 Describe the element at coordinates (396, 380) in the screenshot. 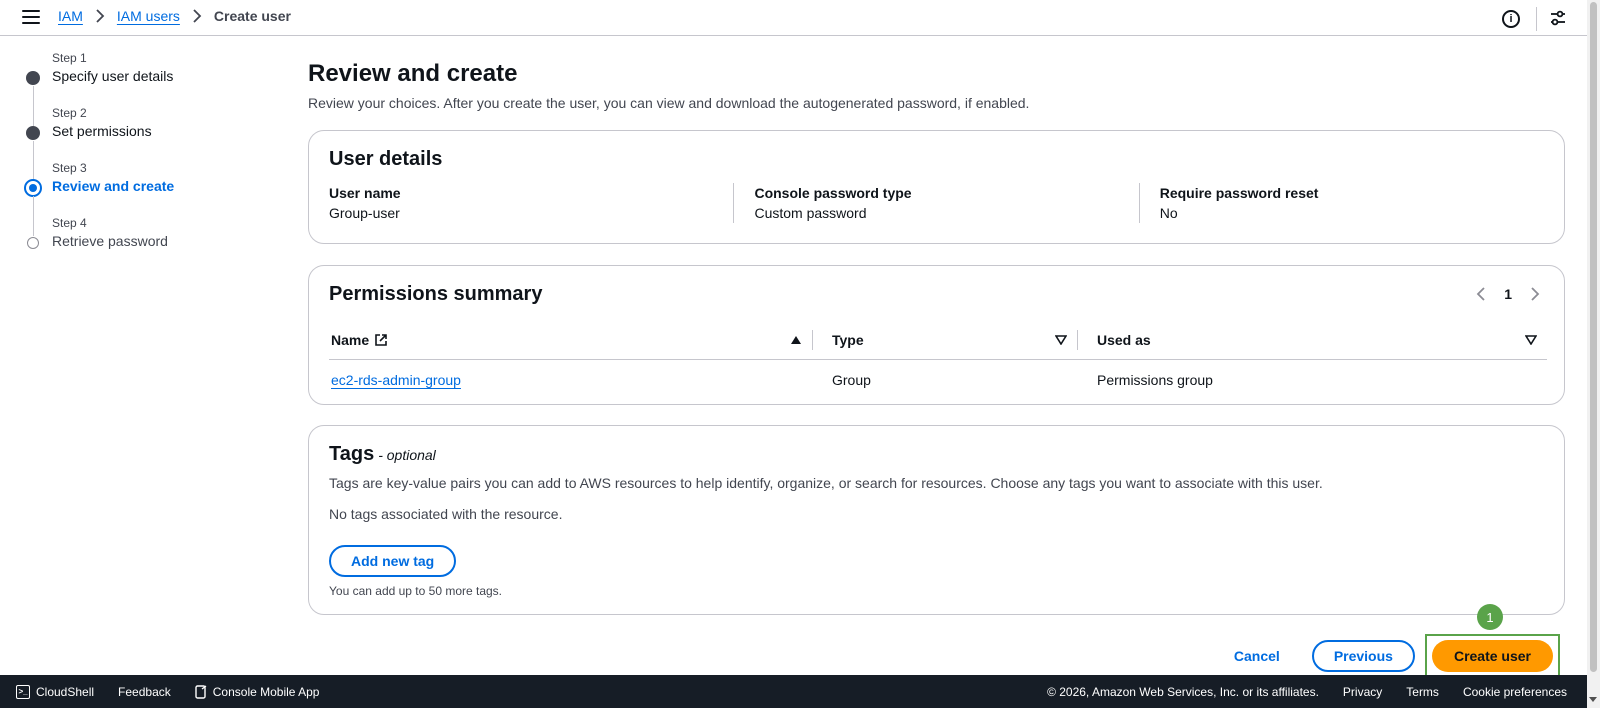

I see `group-link: ec2-rds-admin-group` at that location.